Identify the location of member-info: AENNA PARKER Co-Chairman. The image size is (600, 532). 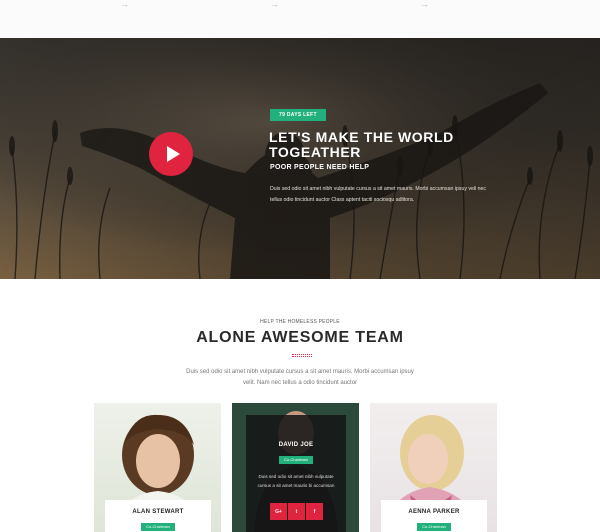
(434, 516).